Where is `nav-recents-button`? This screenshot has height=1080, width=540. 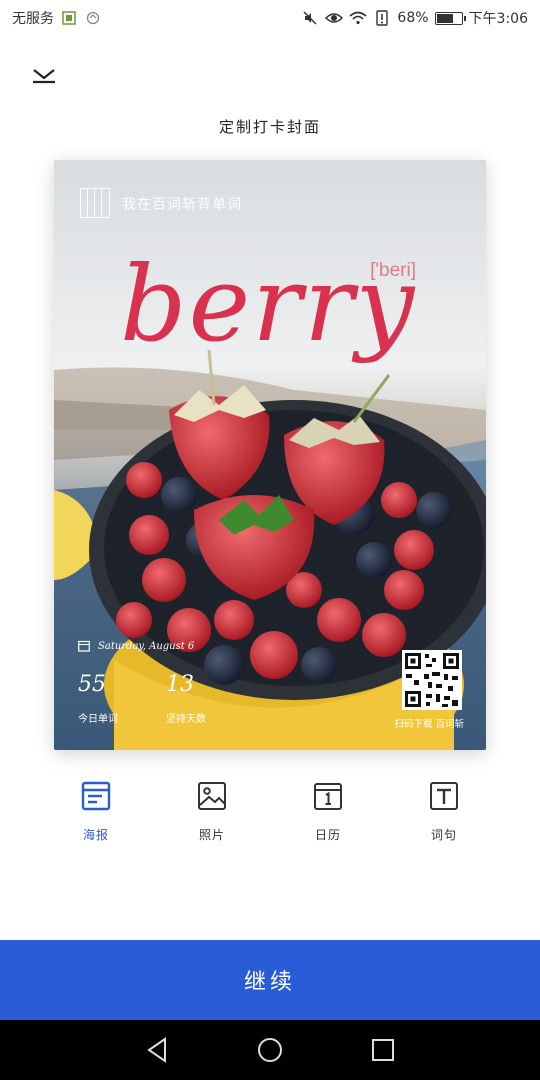
nav-recents-button is located at coordinates (383, 1050).